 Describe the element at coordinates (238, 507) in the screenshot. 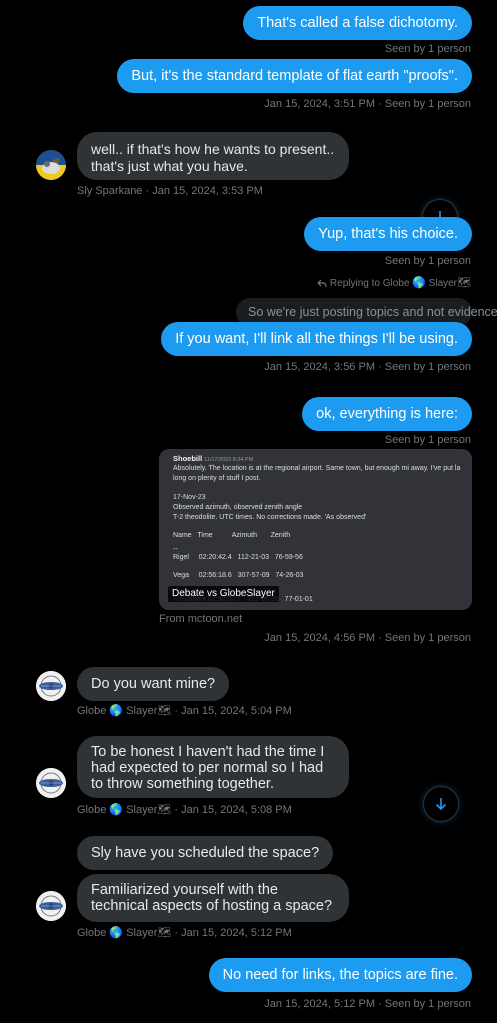

I see `card-line: Observed azimuth, observed zenith angle` at that location.